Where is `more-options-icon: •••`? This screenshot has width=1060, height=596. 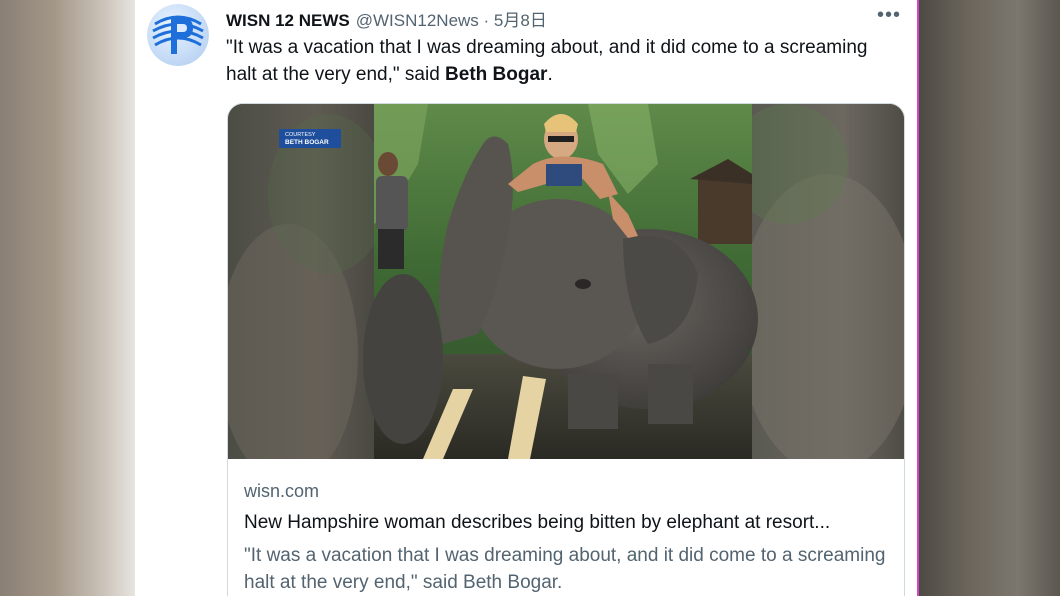 more-options-icon: ••• is located at coordinates (889, 15).